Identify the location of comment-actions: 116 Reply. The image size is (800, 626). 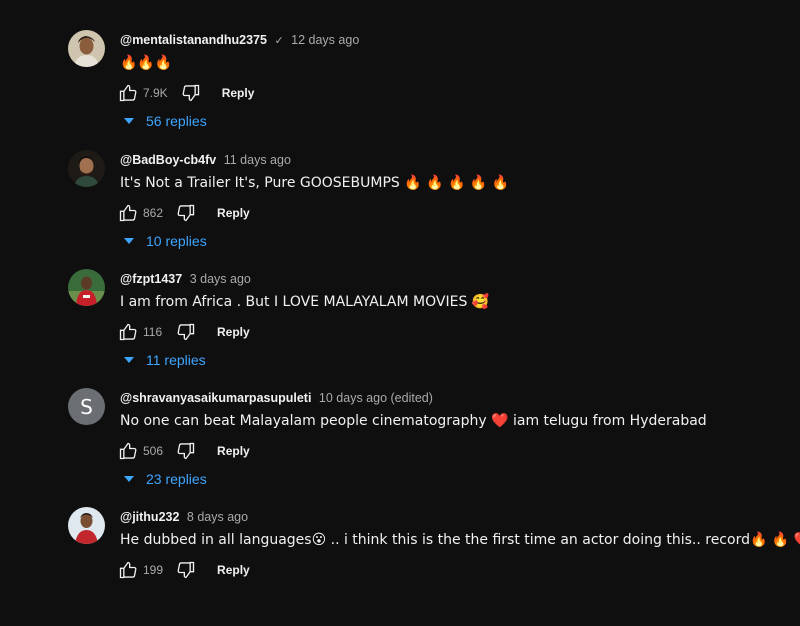
(183, 332).